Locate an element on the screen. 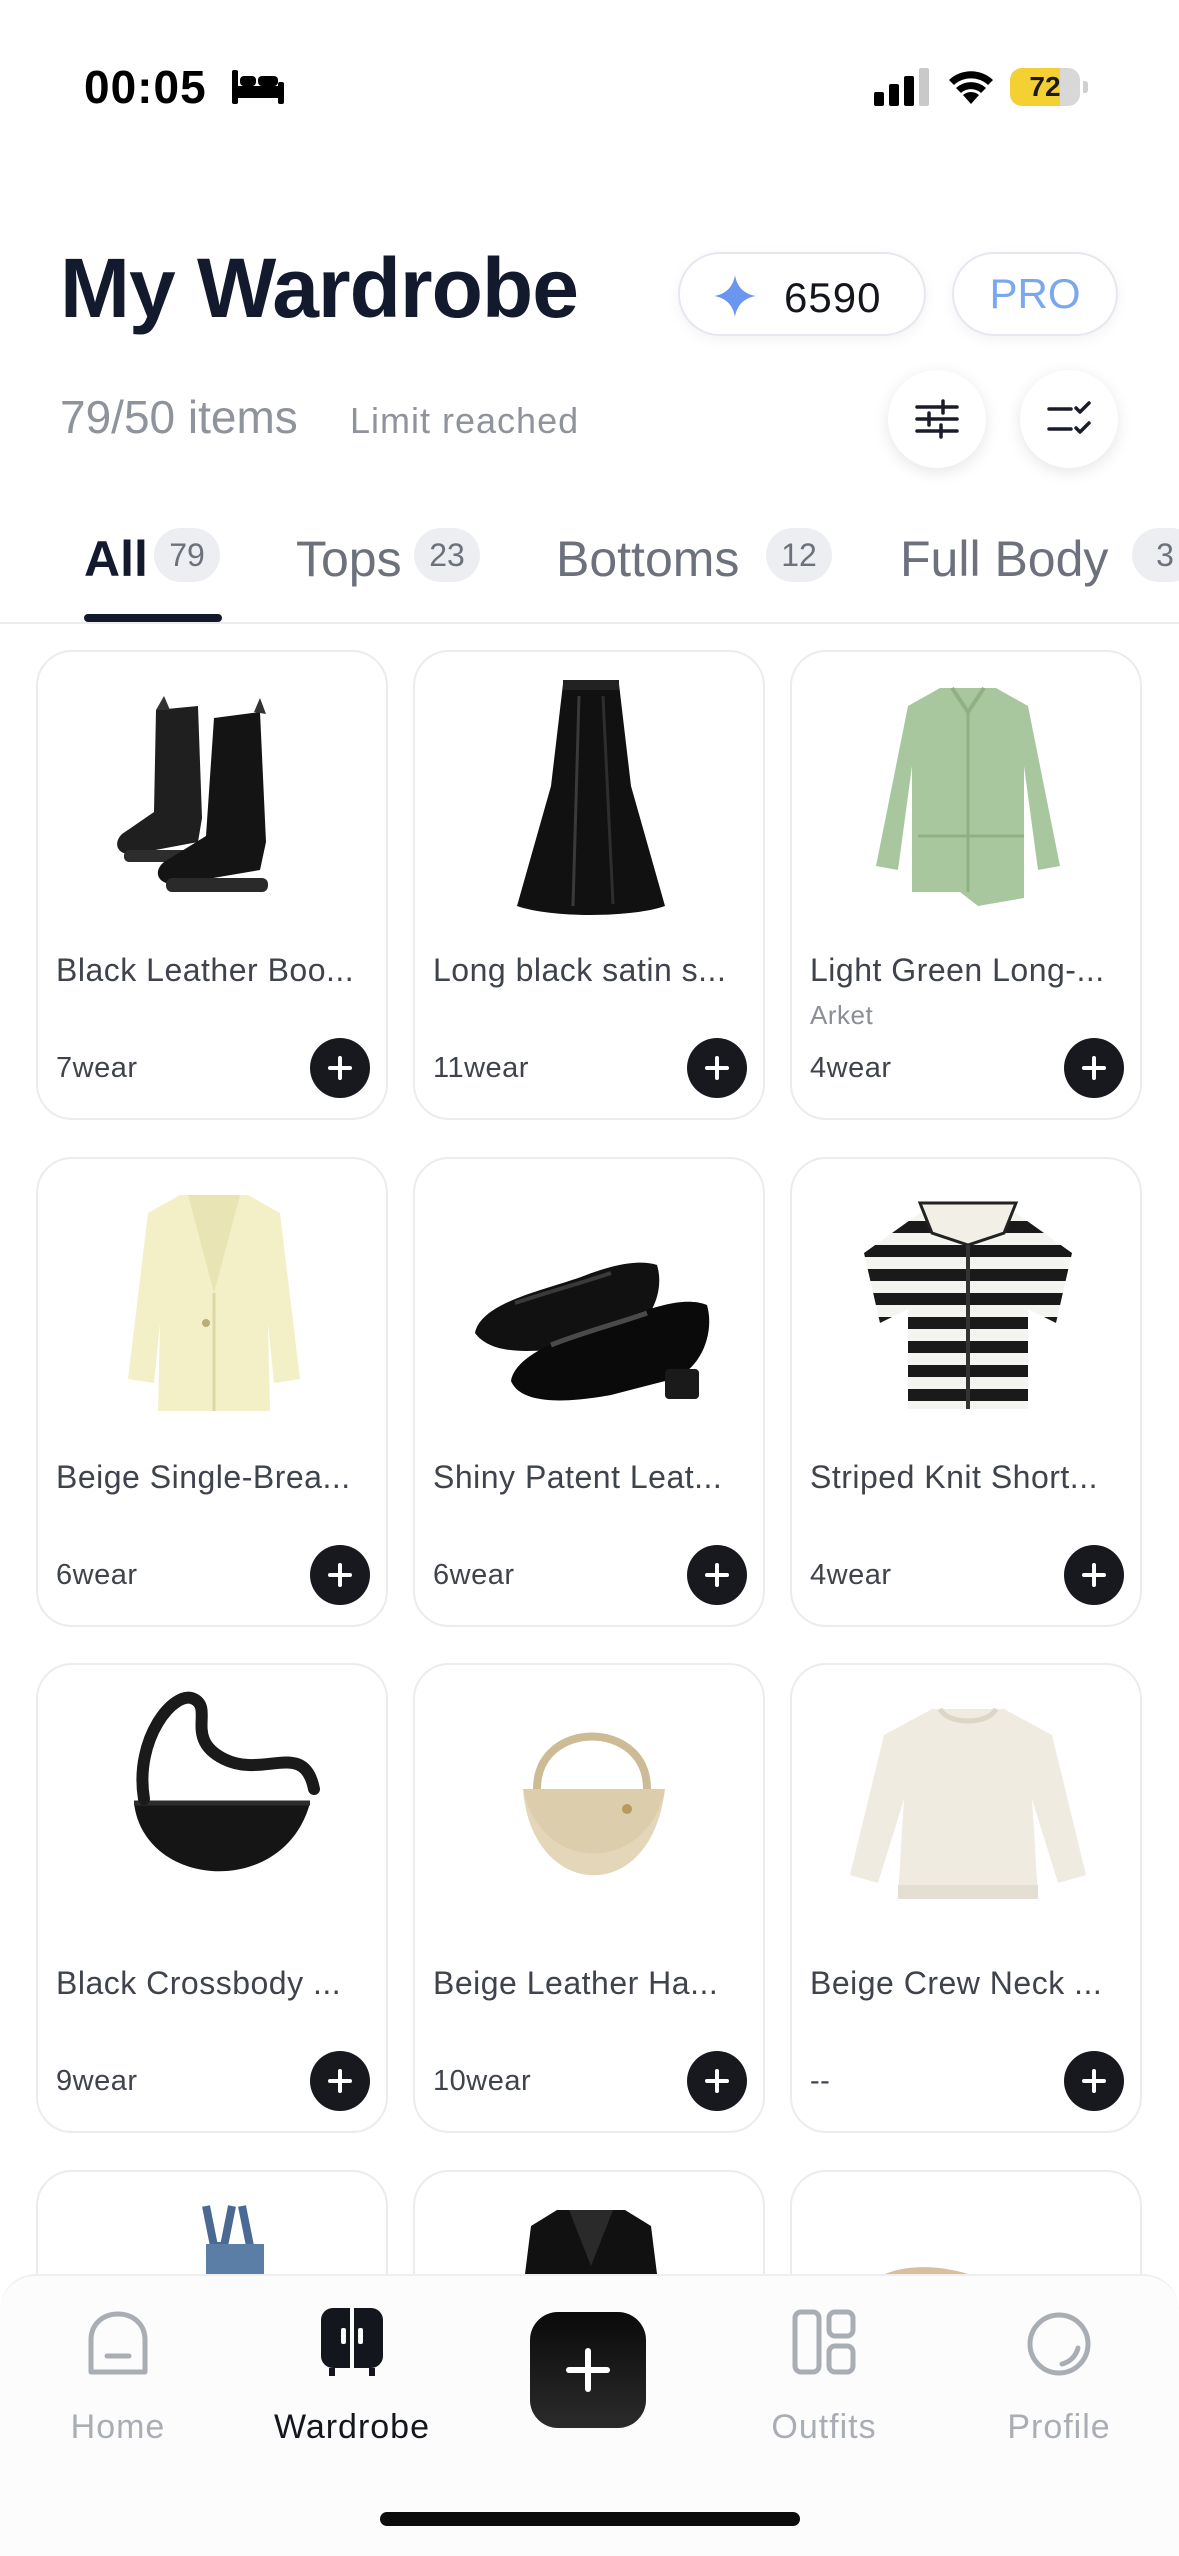 This screenshot has height=2556, width=1179. wardrobe-item-card: Striped Knit Short... 4wear is located at coordinates (966, 1392).